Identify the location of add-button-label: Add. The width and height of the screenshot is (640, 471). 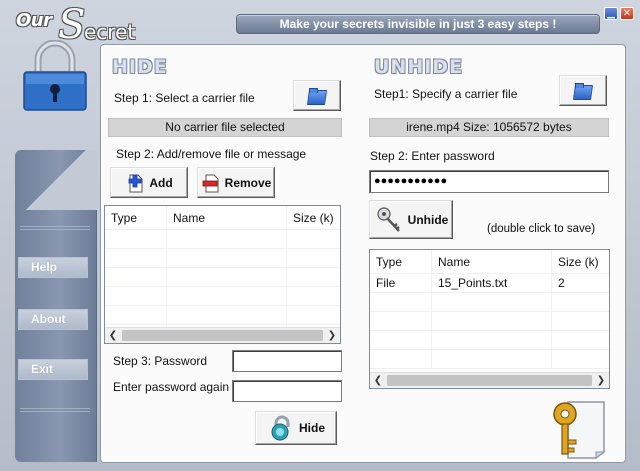
(161, 182).